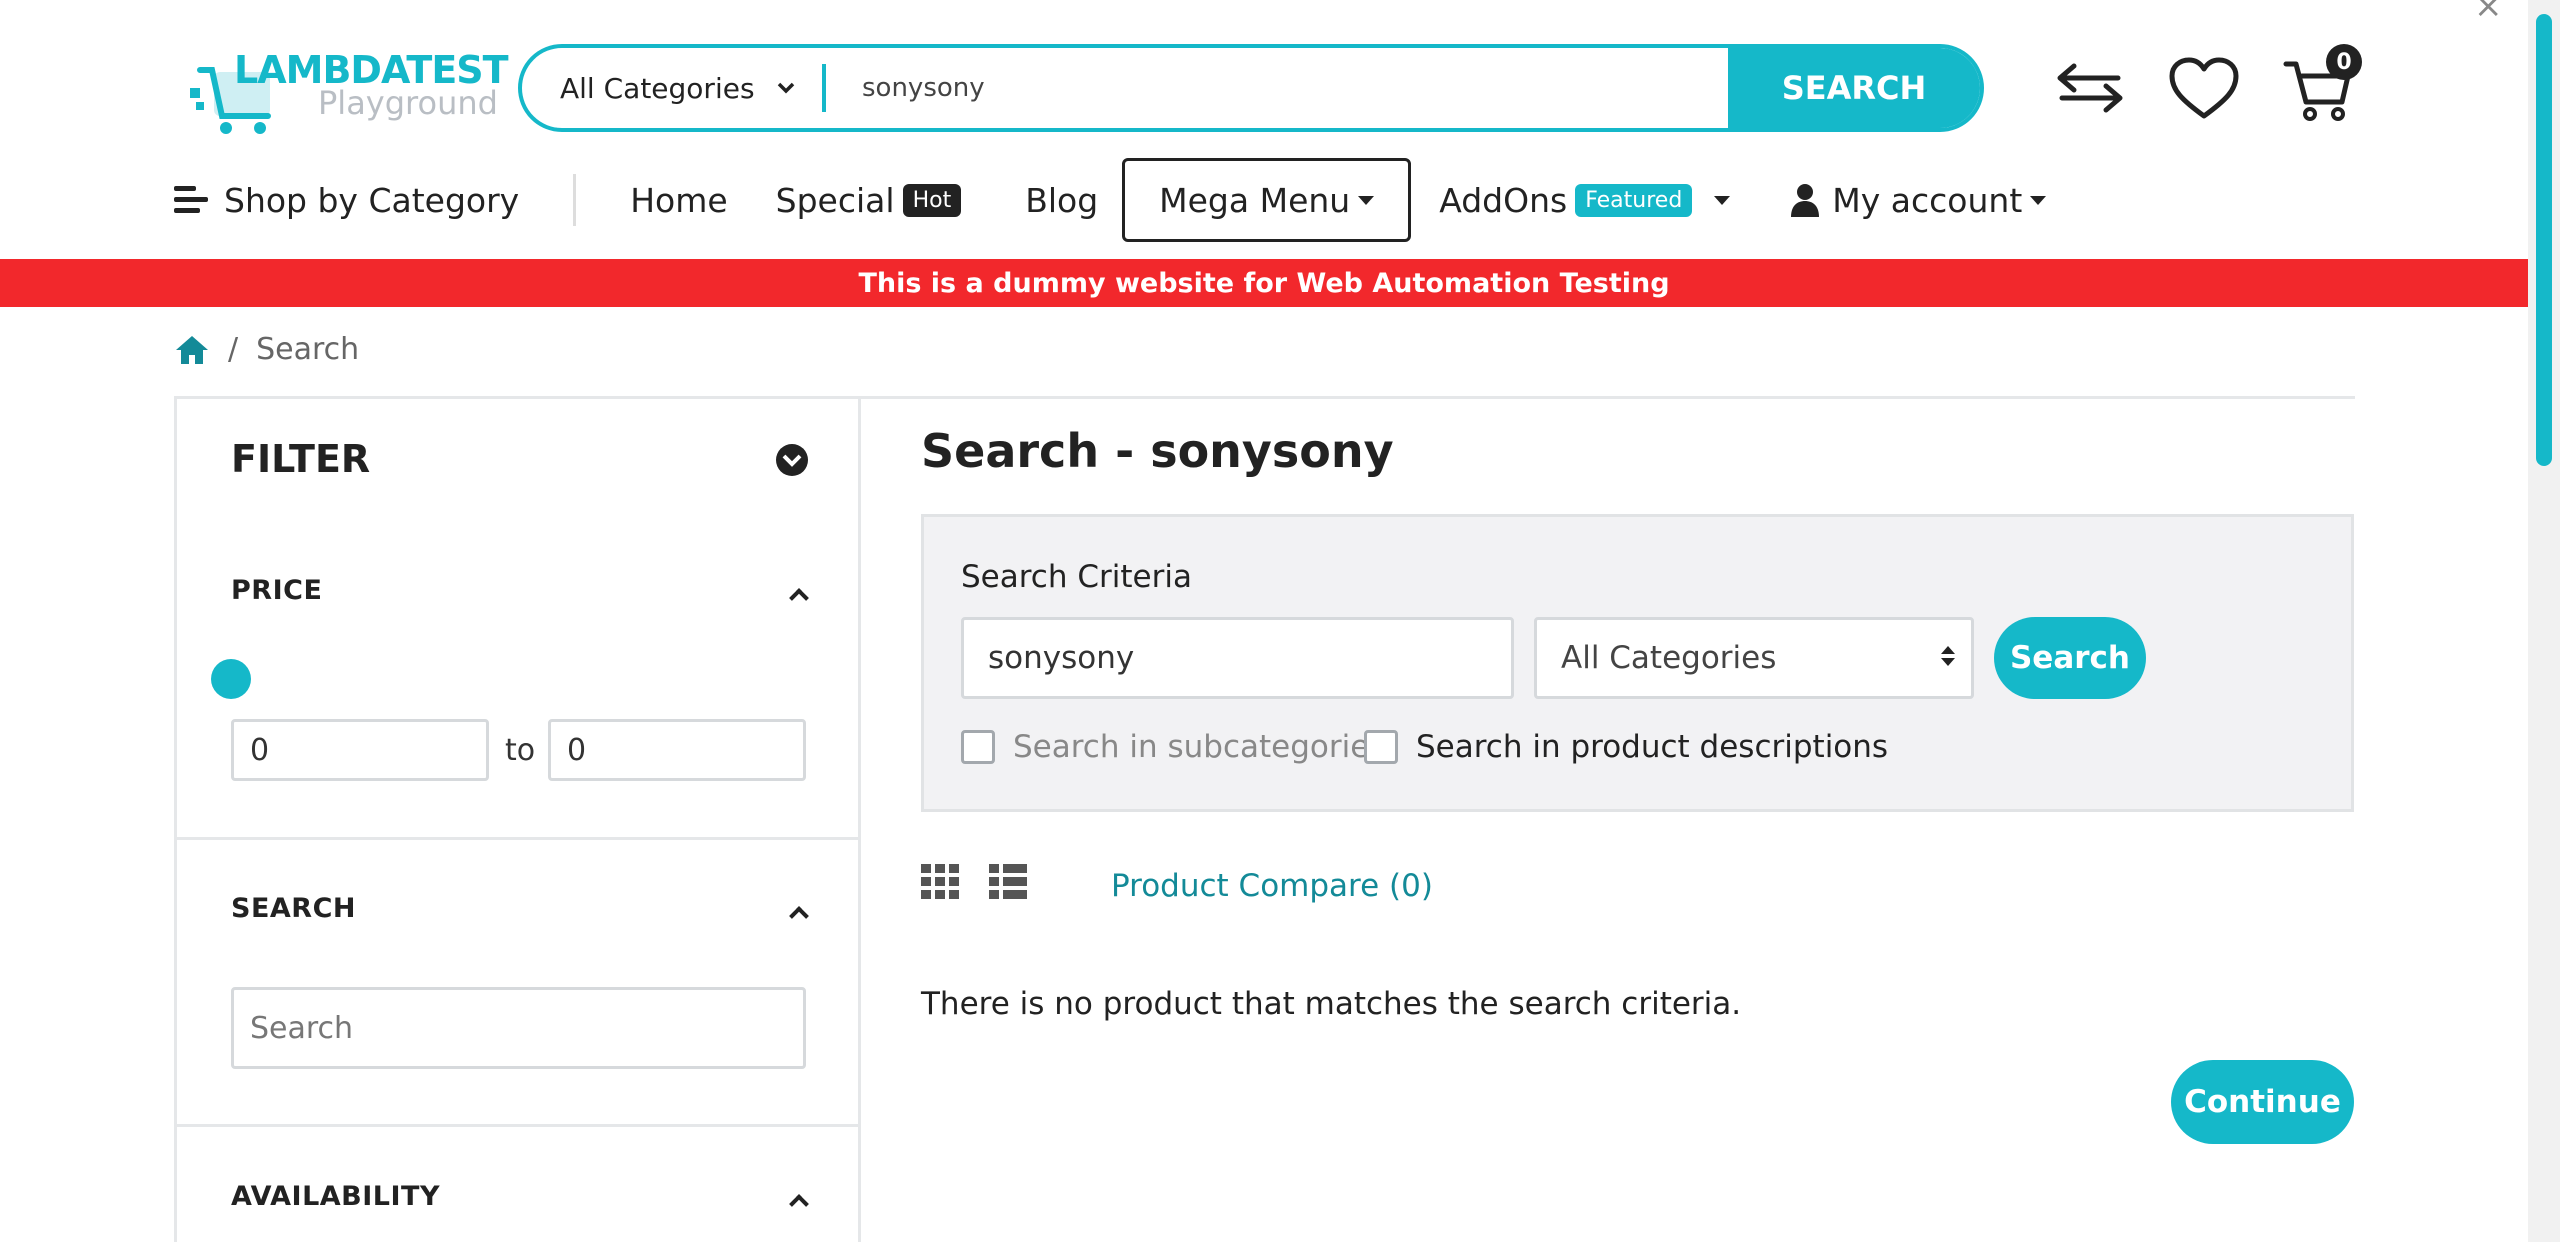 This screenshot has height=1242, width=2560. Describe the element at coordinates (1652, 747) in the screenshot. I see `descriptions-label: Search in product descriptions` at that location.